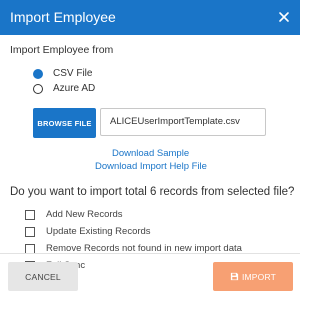 Image resolution: width=320 pixels, height=325 pixels. I want to click on import-button: IMPORT, so click(253, 276).